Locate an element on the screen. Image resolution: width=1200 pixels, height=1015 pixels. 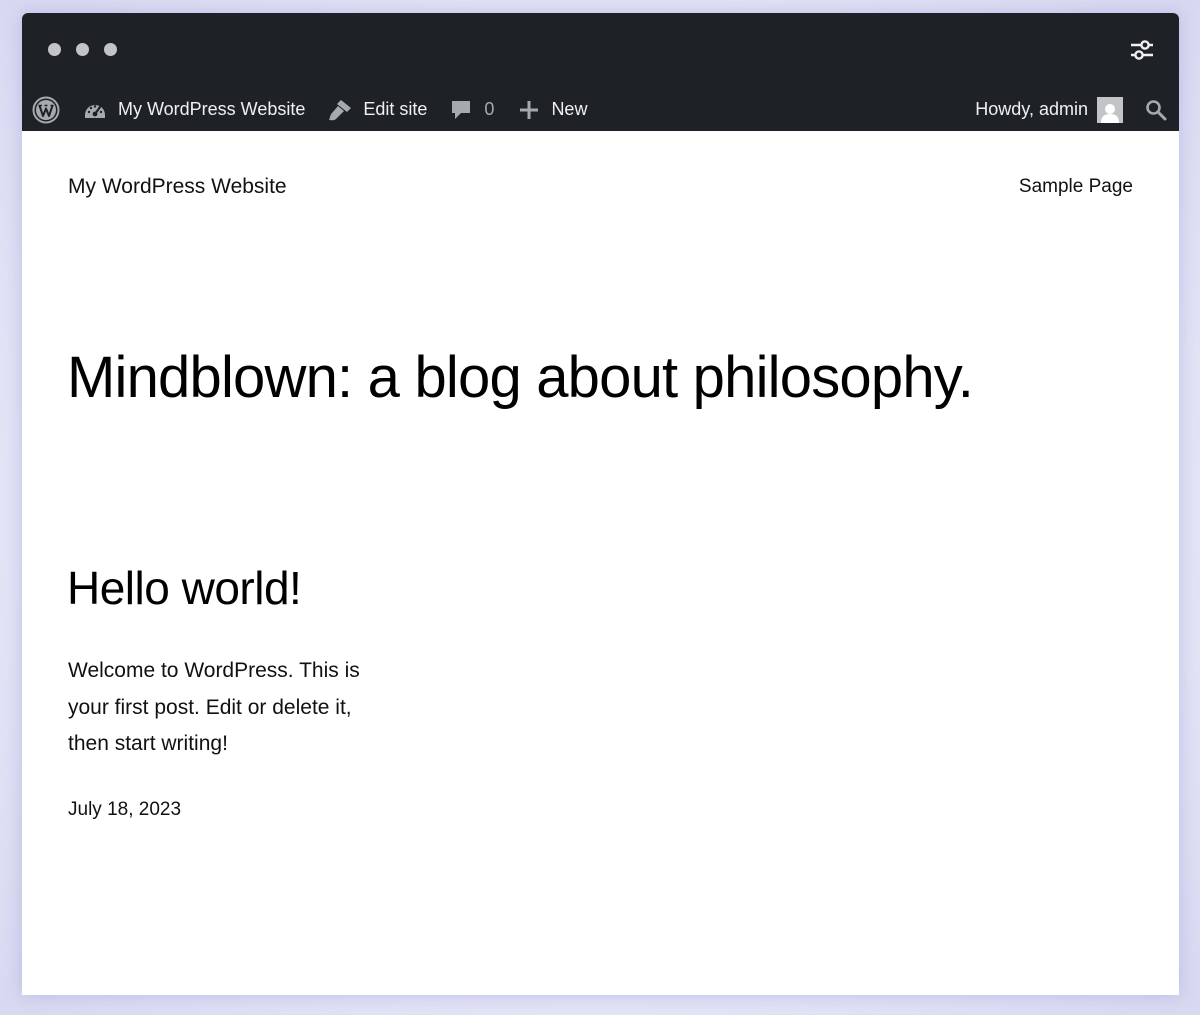
site-title-link: My WordPress Website is located at coordinates (177, 187).